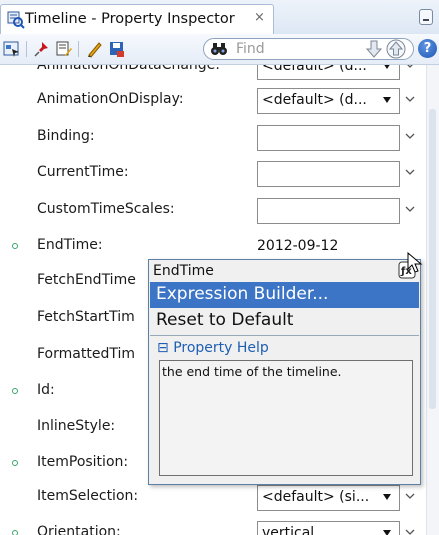 This screenshot has height=535, width=439. I want to click on pin-icon, so click(42, 49).